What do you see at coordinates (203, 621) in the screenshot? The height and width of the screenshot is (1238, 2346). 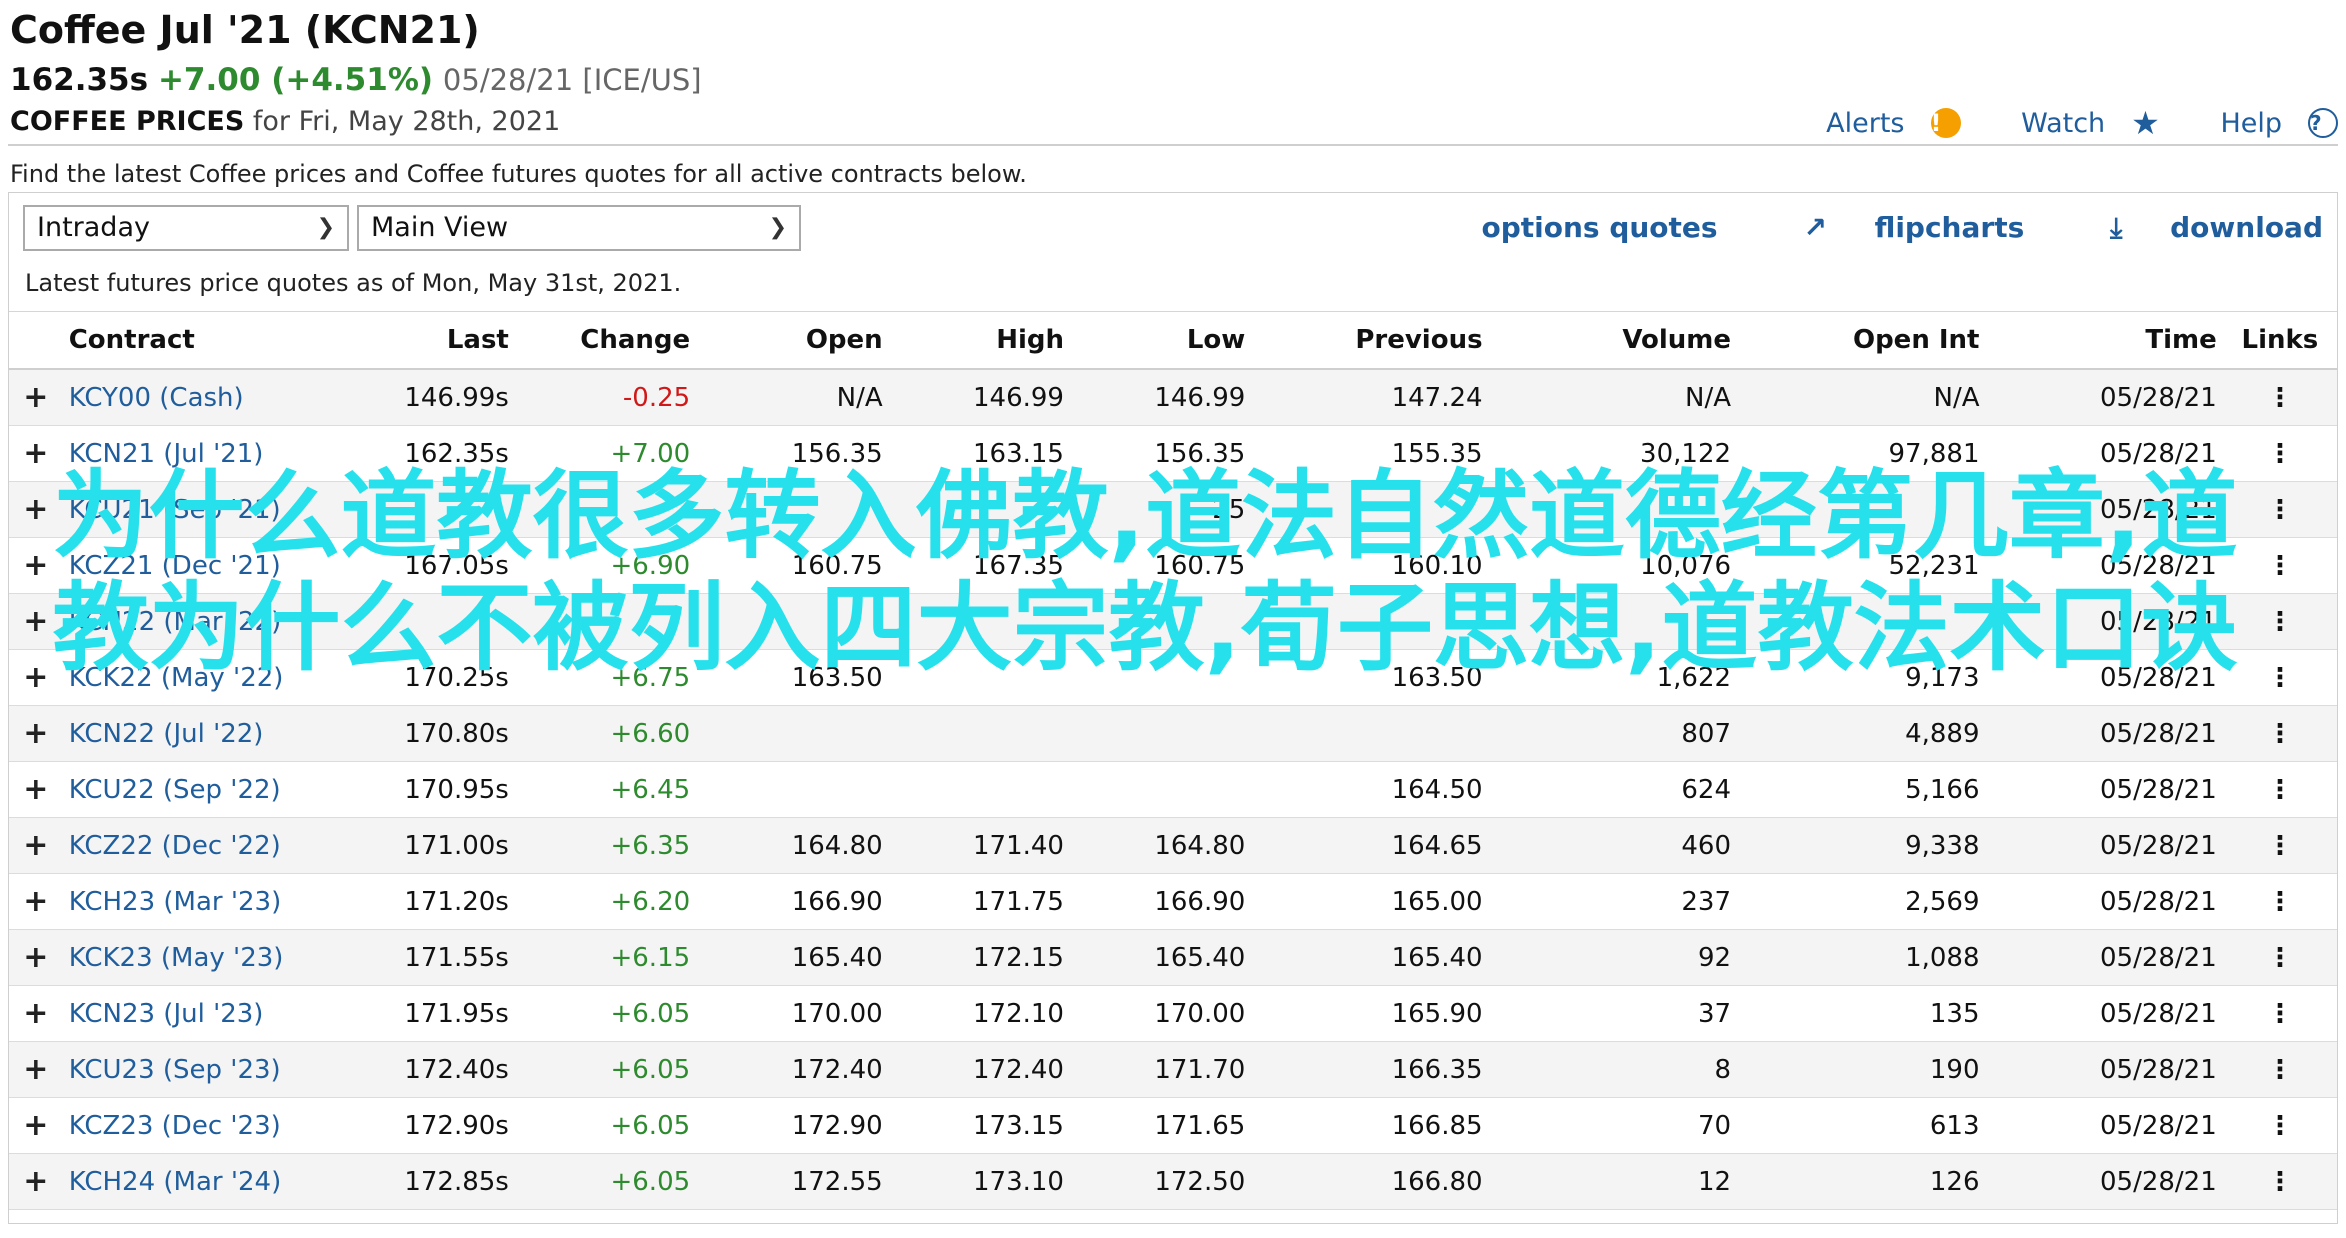 I see `contract-link: KCH22 (Mar '22)` at bounding box center [203, 621].